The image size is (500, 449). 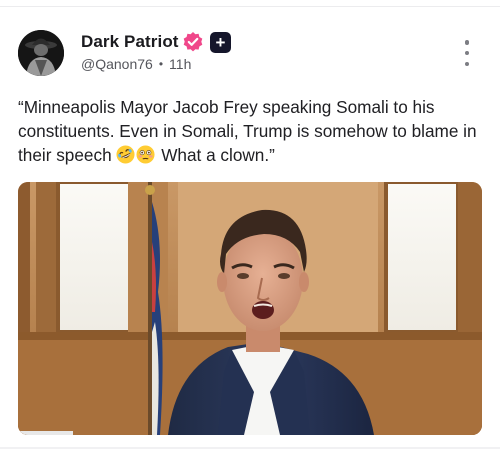 I want to click on flushed-face-emoji, so click(x=145, y=154).